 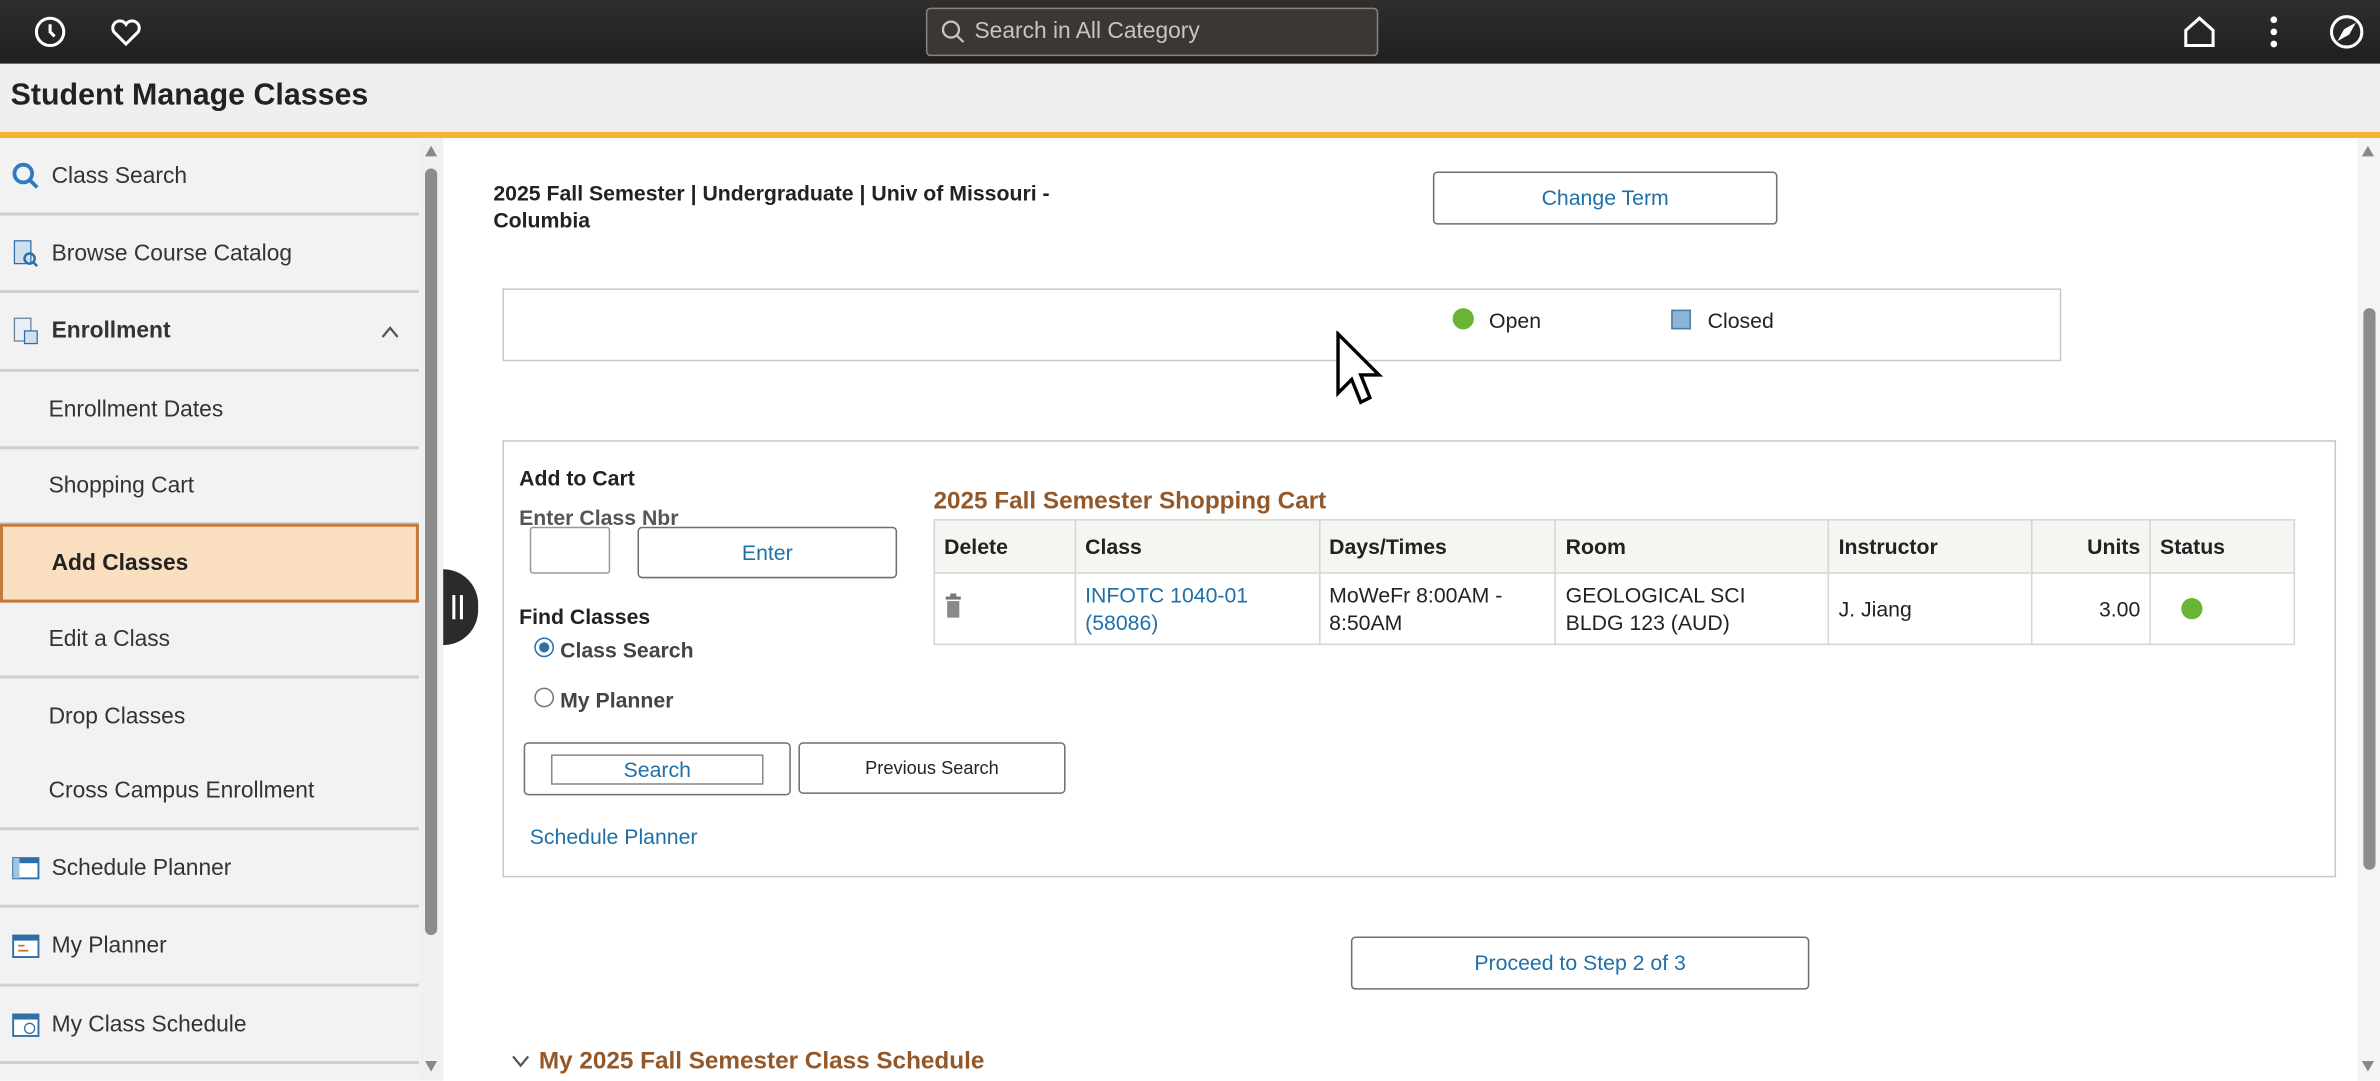 I want to click on top-bar: Search in All Category, so click(x=1190, y=32).